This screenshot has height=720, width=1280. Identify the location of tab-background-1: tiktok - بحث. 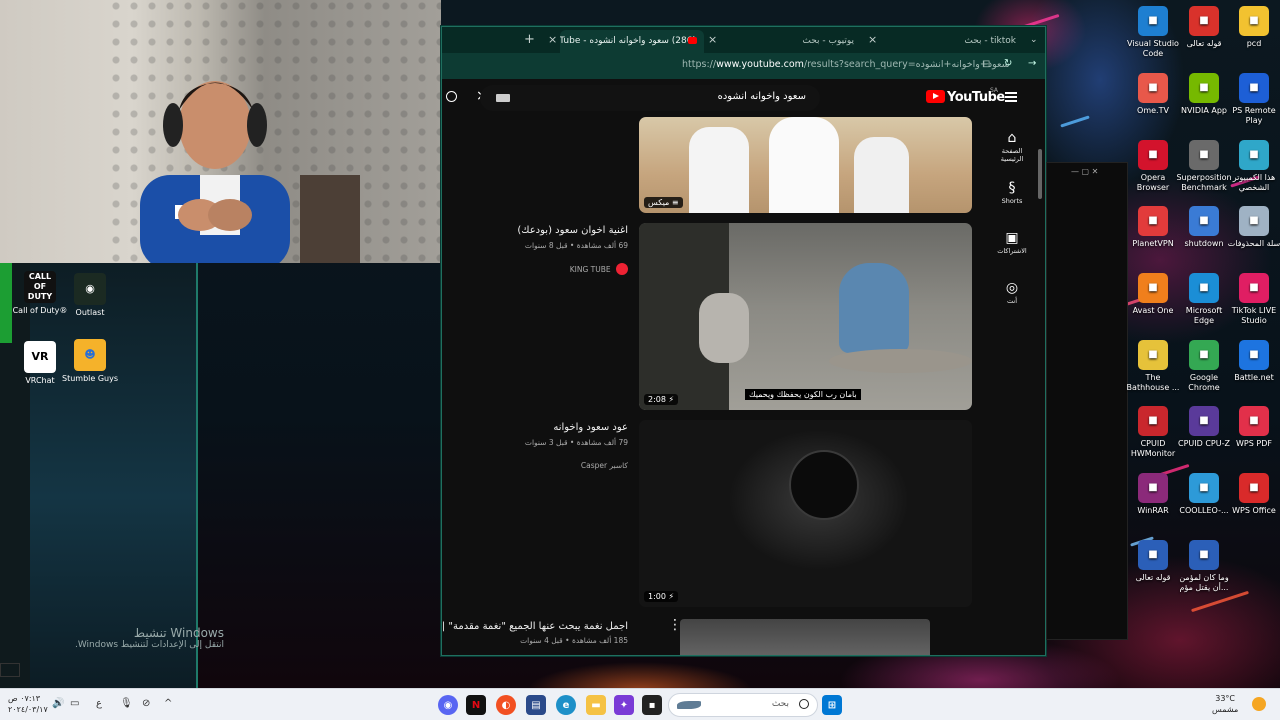
(989, 41).